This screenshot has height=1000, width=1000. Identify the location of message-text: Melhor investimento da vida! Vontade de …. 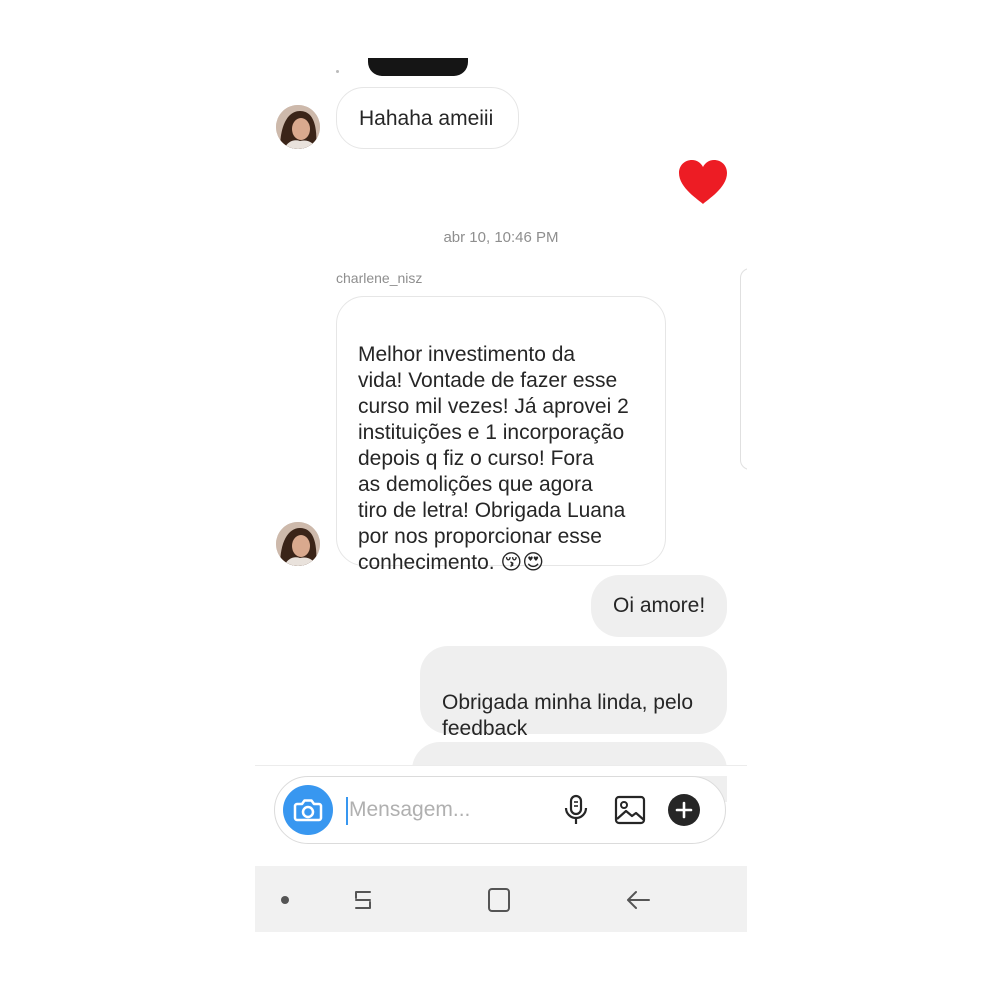
(493, 458).